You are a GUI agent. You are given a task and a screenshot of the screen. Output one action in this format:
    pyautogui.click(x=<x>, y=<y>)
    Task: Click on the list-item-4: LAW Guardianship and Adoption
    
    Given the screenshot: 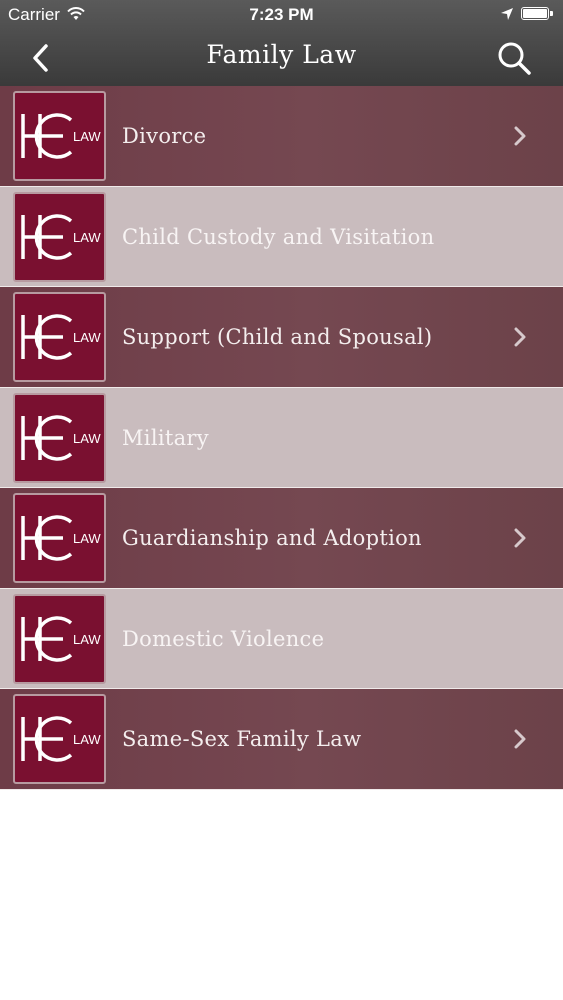 What is the action you would take?
    pyautogui.click(x=281, y=538)
    